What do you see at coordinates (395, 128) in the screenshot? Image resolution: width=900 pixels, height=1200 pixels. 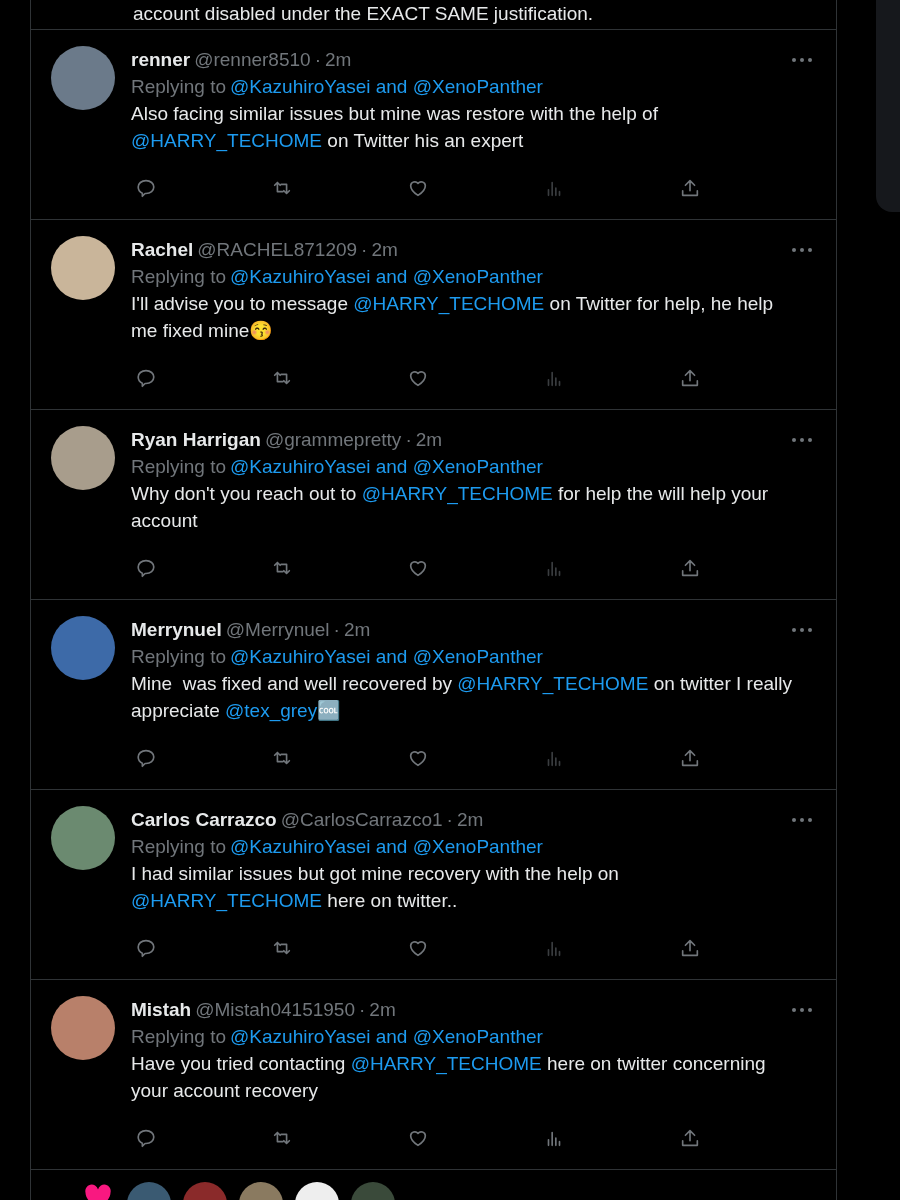 I see `reply-text: Also facing similar issues but mine was restore with the help of @HARRY_TECHOME on Twitter his an expert` at bounding box center [395, 128].